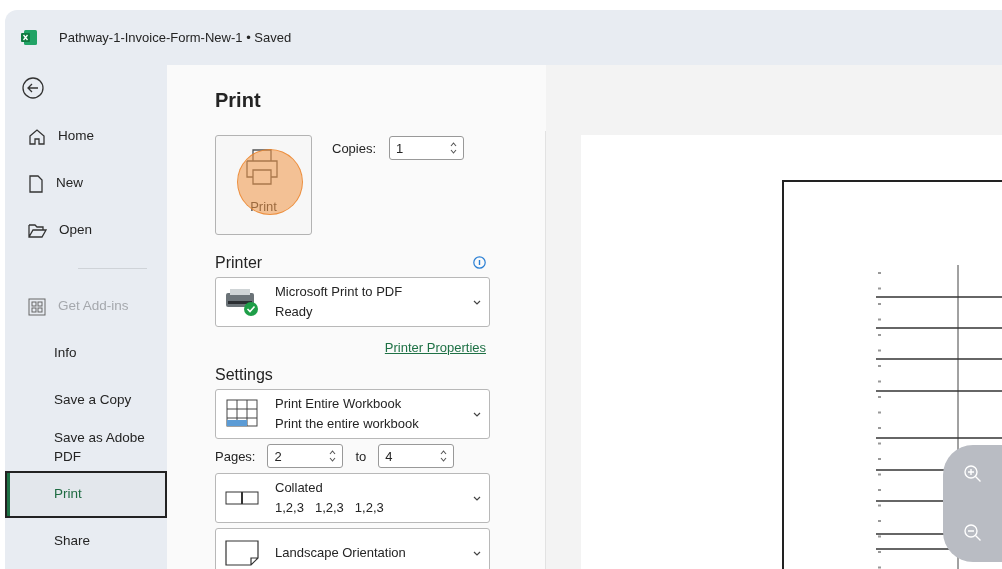  I want to click on printer-dropdown: Microsoft Print to PDF Ready, so click(352, 302).